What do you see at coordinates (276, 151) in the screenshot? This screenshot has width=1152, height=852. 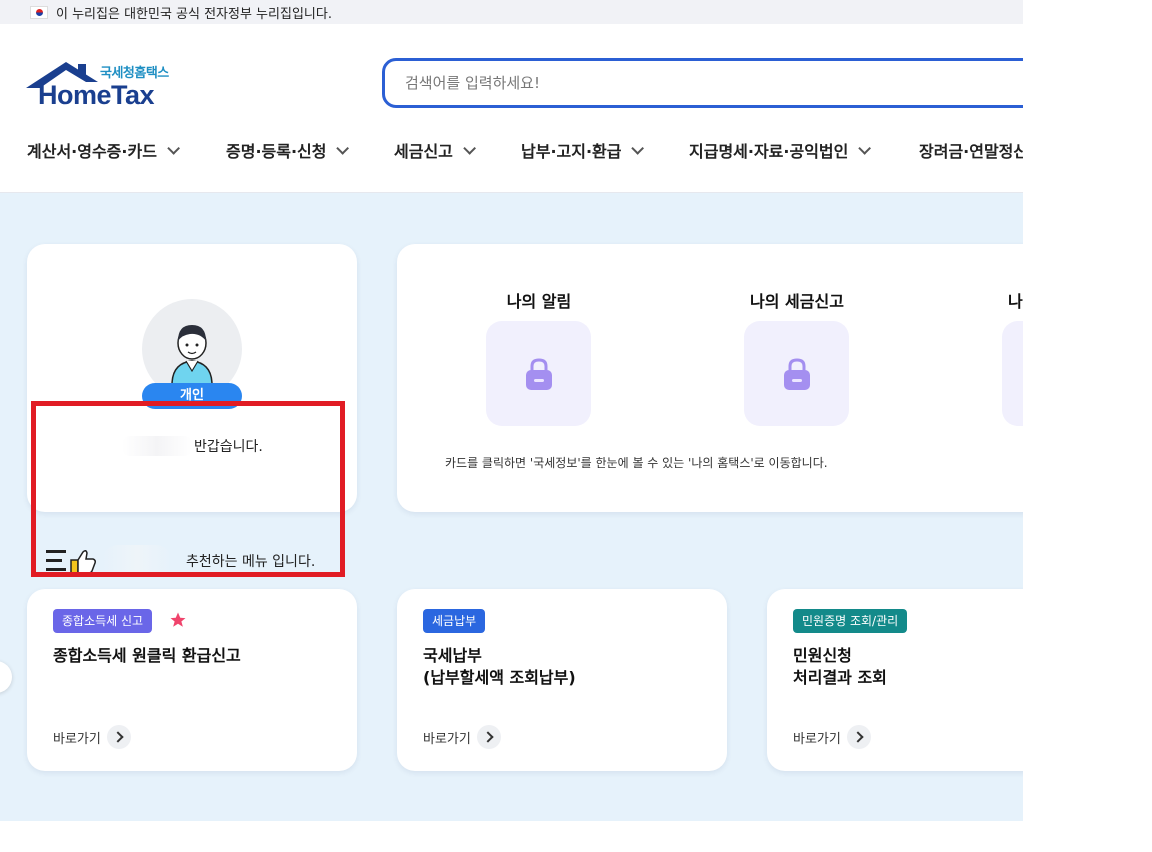 I see `nav-item-label: 증명·등록·신청` at bounding box center [276, 151].